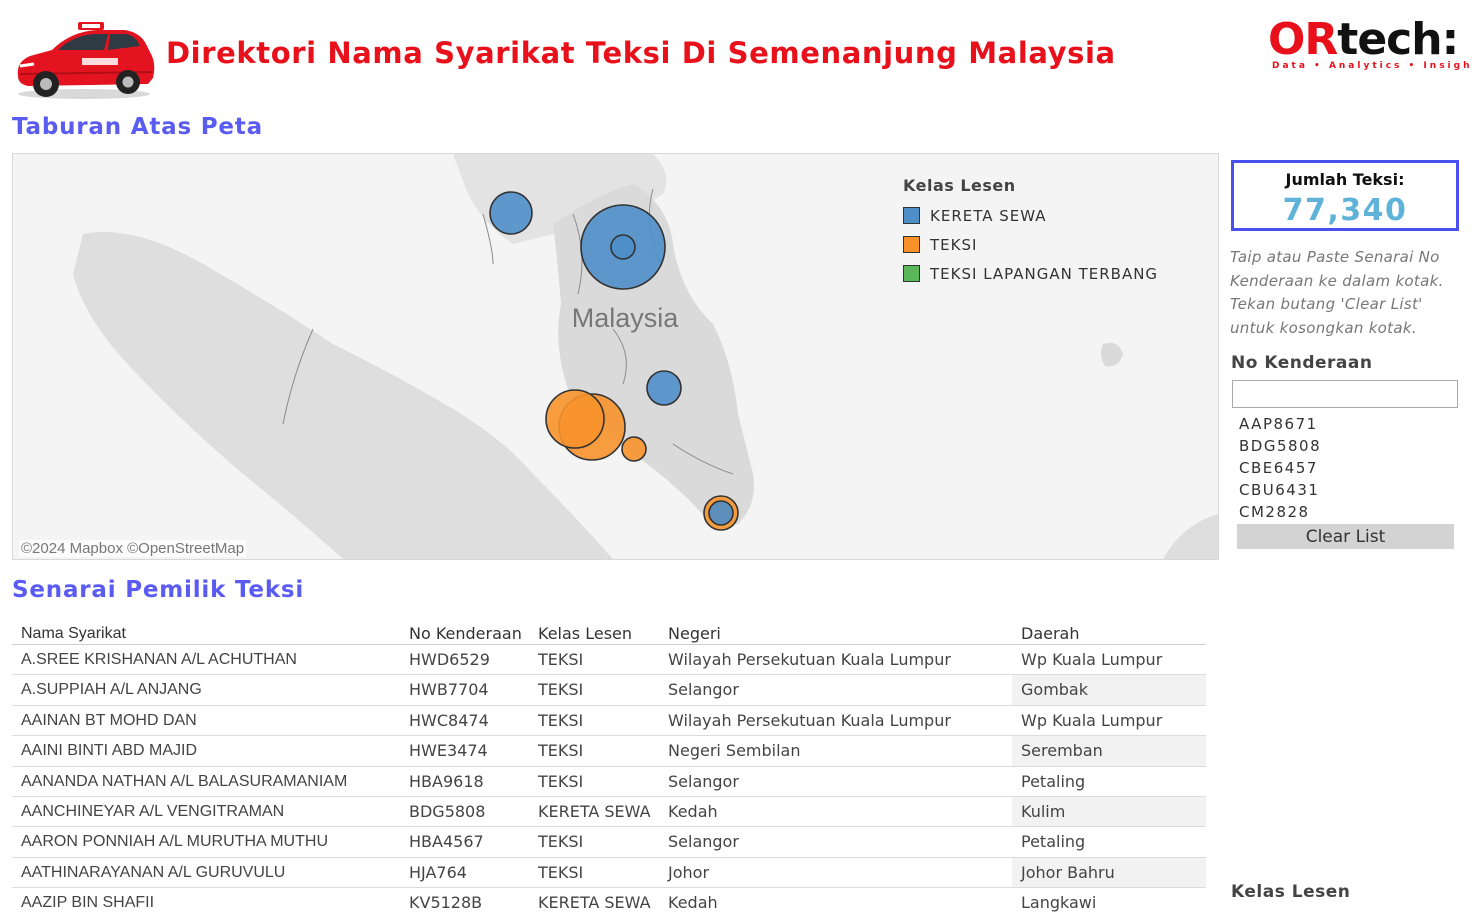  I want to click on column-header-district: Daerah, so click(1109, 632).